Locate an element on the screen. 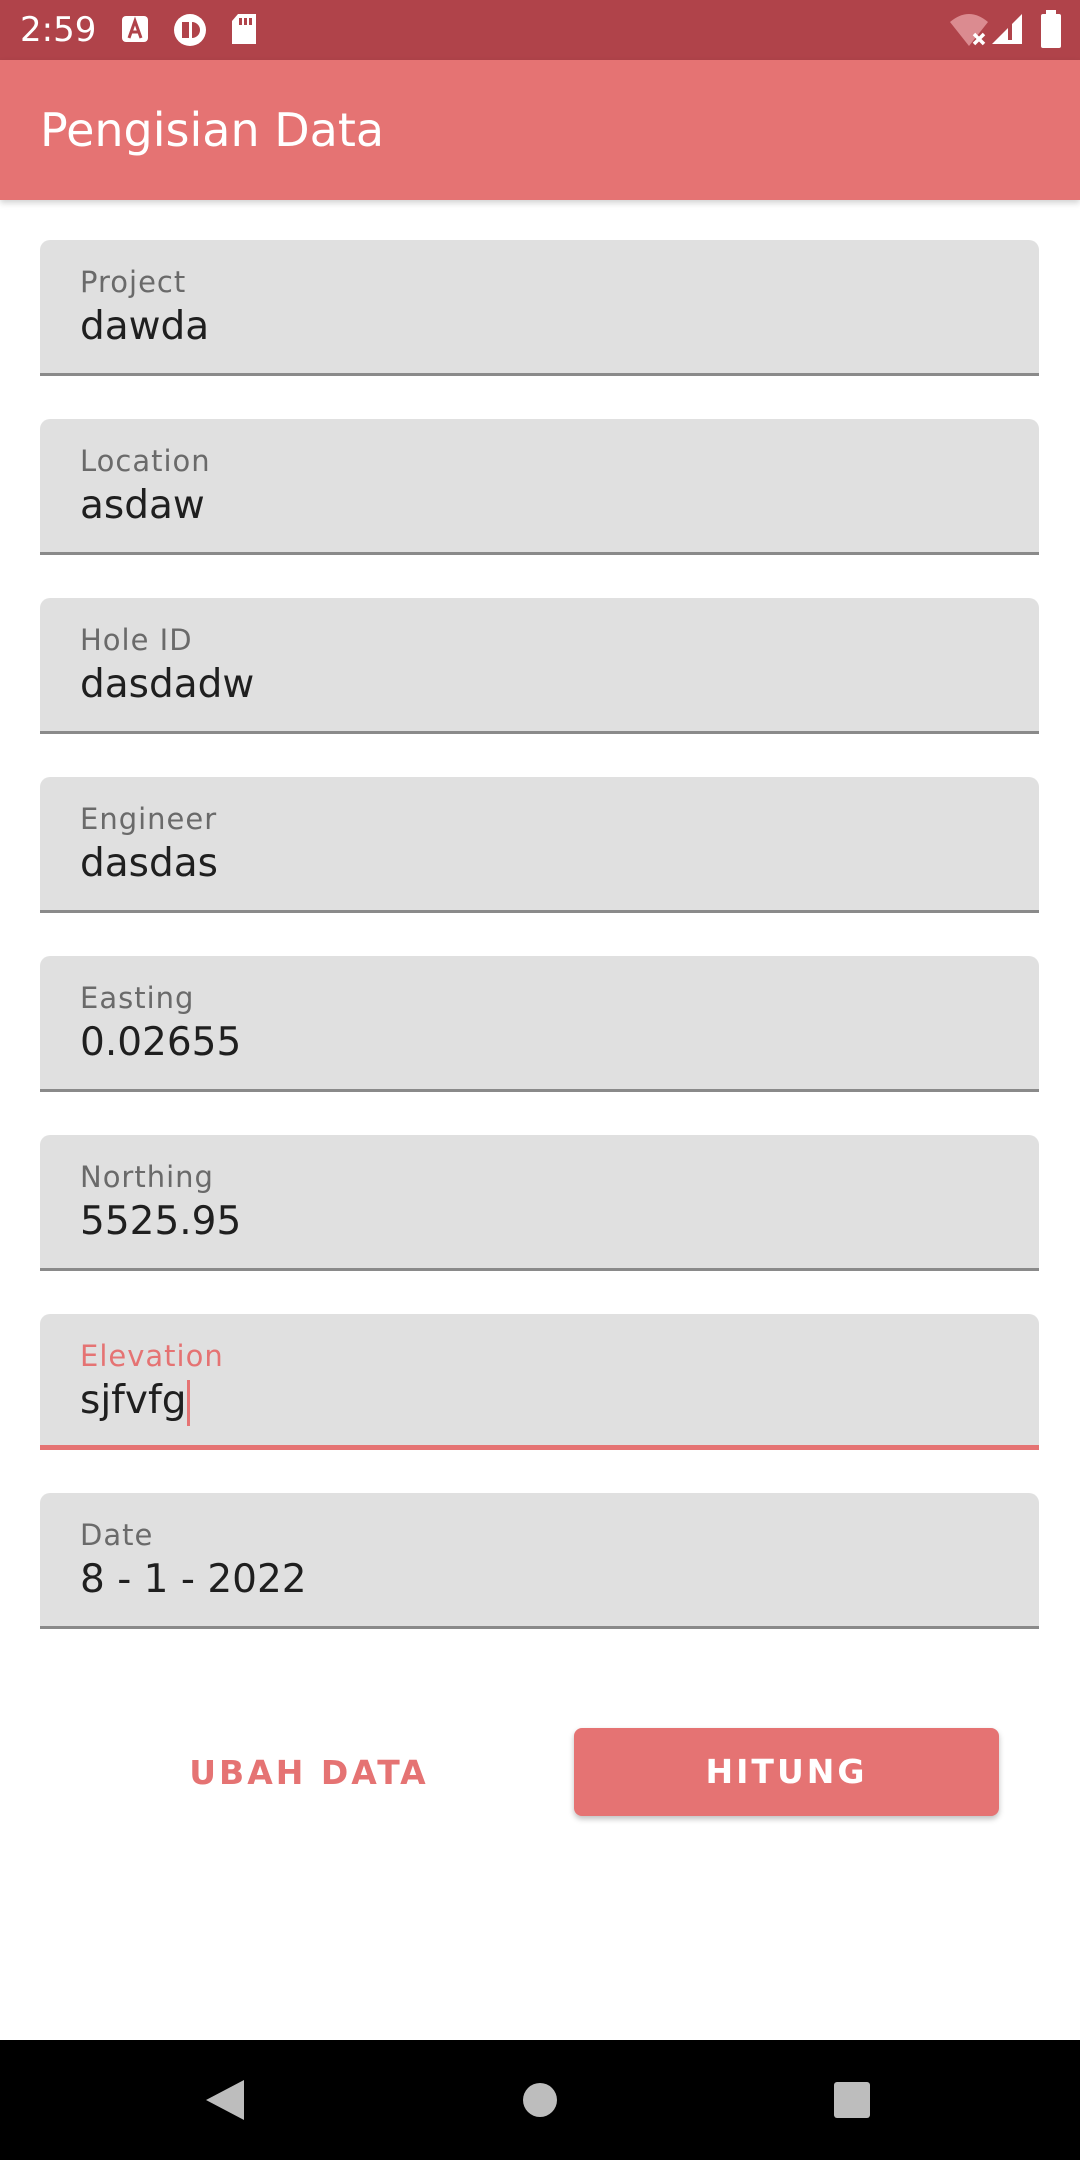  engineer-field: Engineer dasdas is located at coordinates (539, 845).